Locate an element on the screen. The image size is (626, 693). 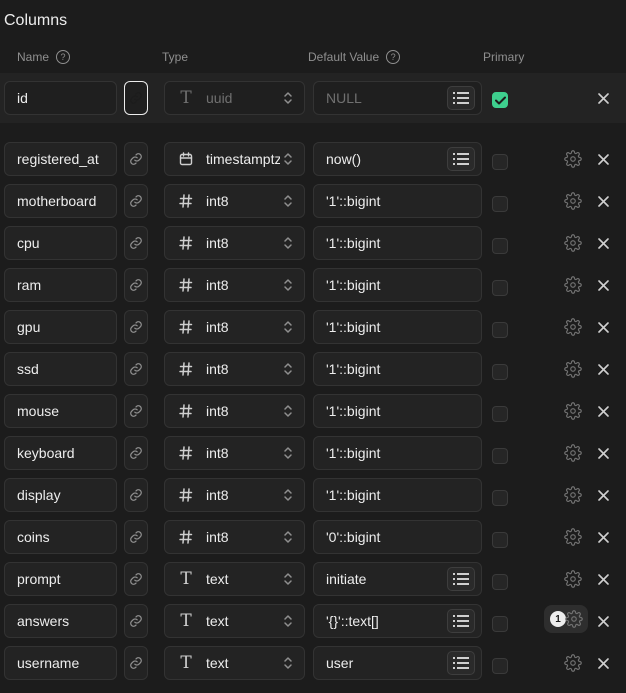
column-name-input: ssd is located at coordinates (60, 369).